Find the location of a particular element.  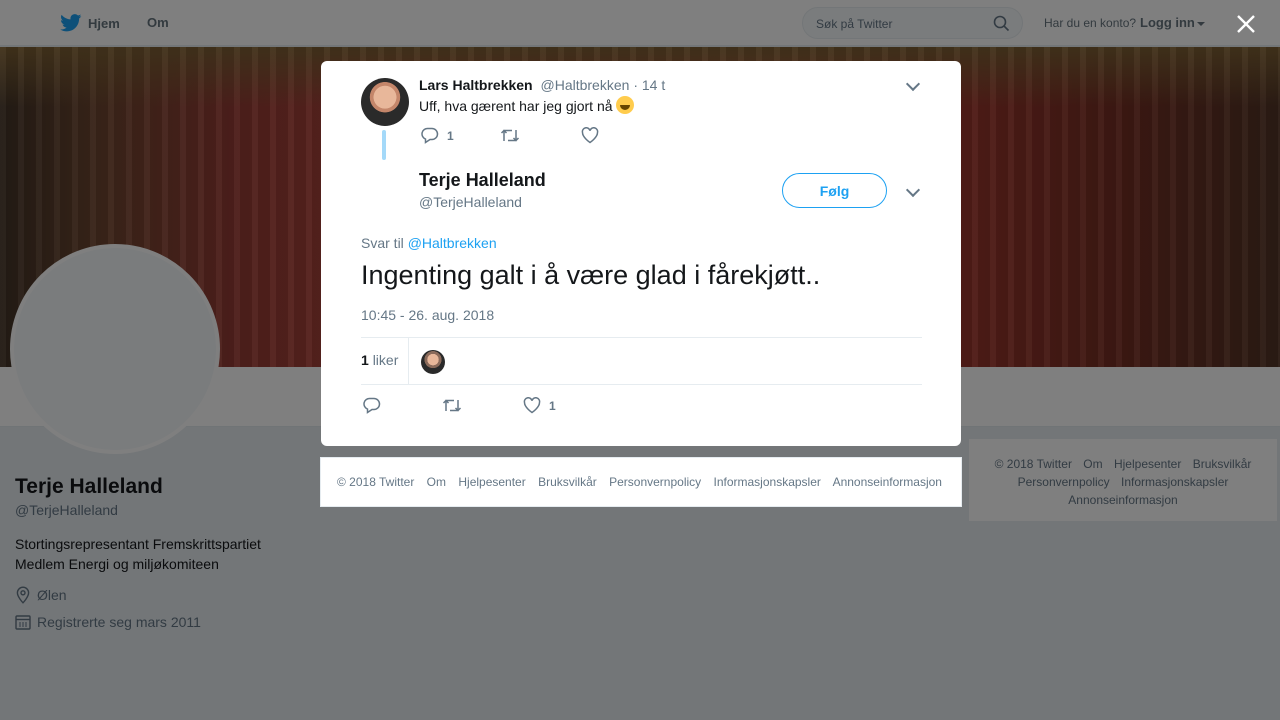

like-button: 1 is located at coordinates (539, 405).